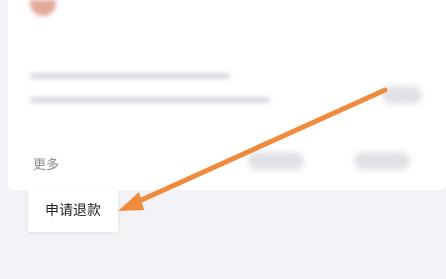 This screenshot has width=446, height=279. Describe the element at coordinates (44, 184) in the screenshot. I see `popup-pointer` at that location.